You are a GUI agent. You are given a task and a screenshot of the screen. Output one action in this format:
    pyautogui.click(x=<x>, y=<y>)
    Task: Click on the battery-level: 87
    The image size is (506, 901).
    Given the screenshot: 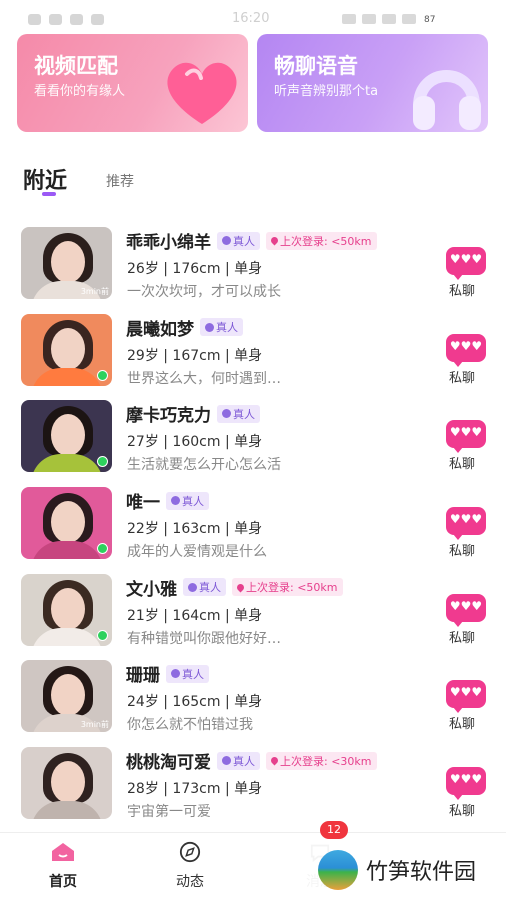 What is the action you would take?
    pyautogui.click(x=430, y=20)
    